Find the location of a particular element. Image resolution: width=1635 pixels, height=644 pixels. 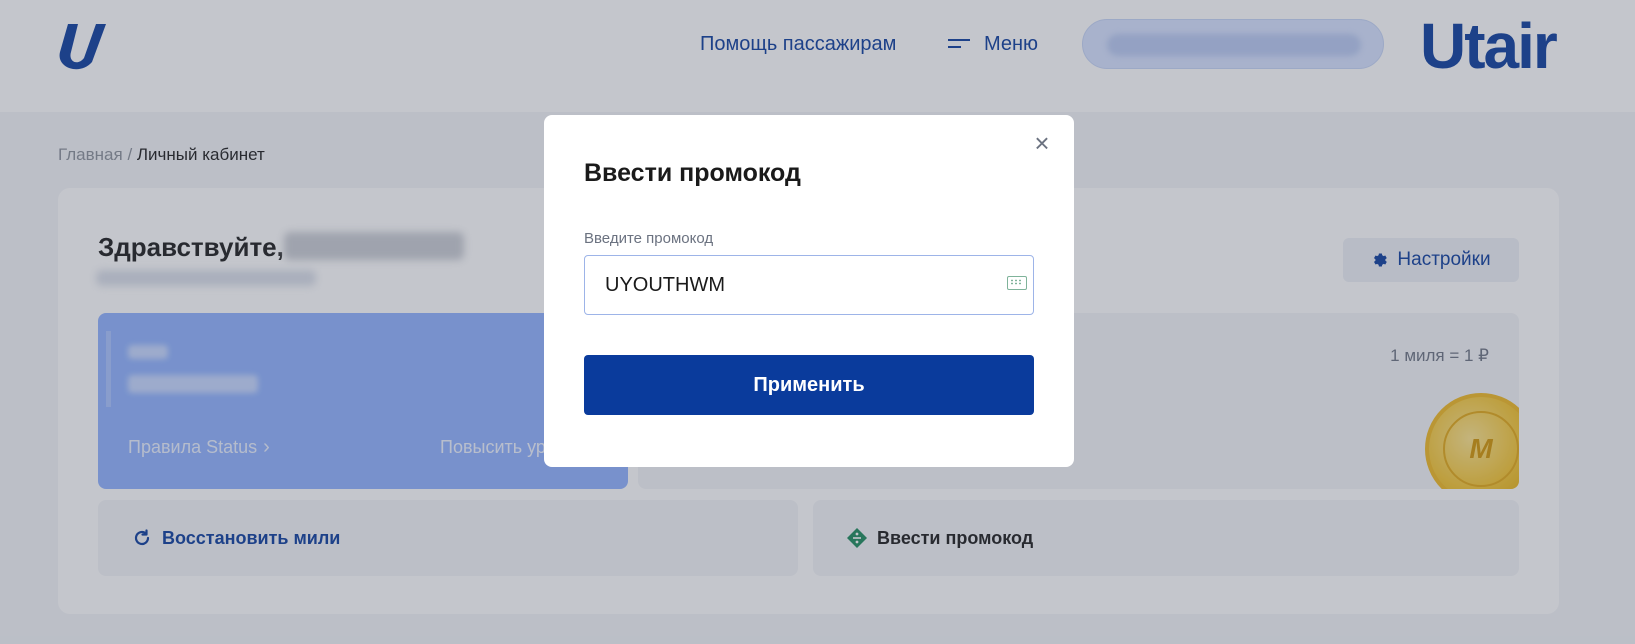

modal-title: Ввести промокод is located at coordinates (692, 173).